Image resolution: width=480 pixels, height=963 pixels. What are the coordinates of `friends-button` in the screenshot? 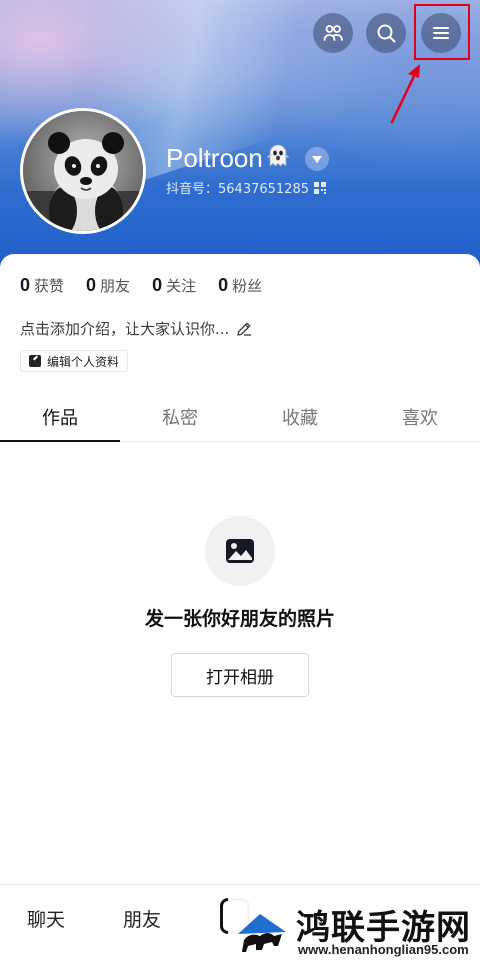 It's located at (333, 33).